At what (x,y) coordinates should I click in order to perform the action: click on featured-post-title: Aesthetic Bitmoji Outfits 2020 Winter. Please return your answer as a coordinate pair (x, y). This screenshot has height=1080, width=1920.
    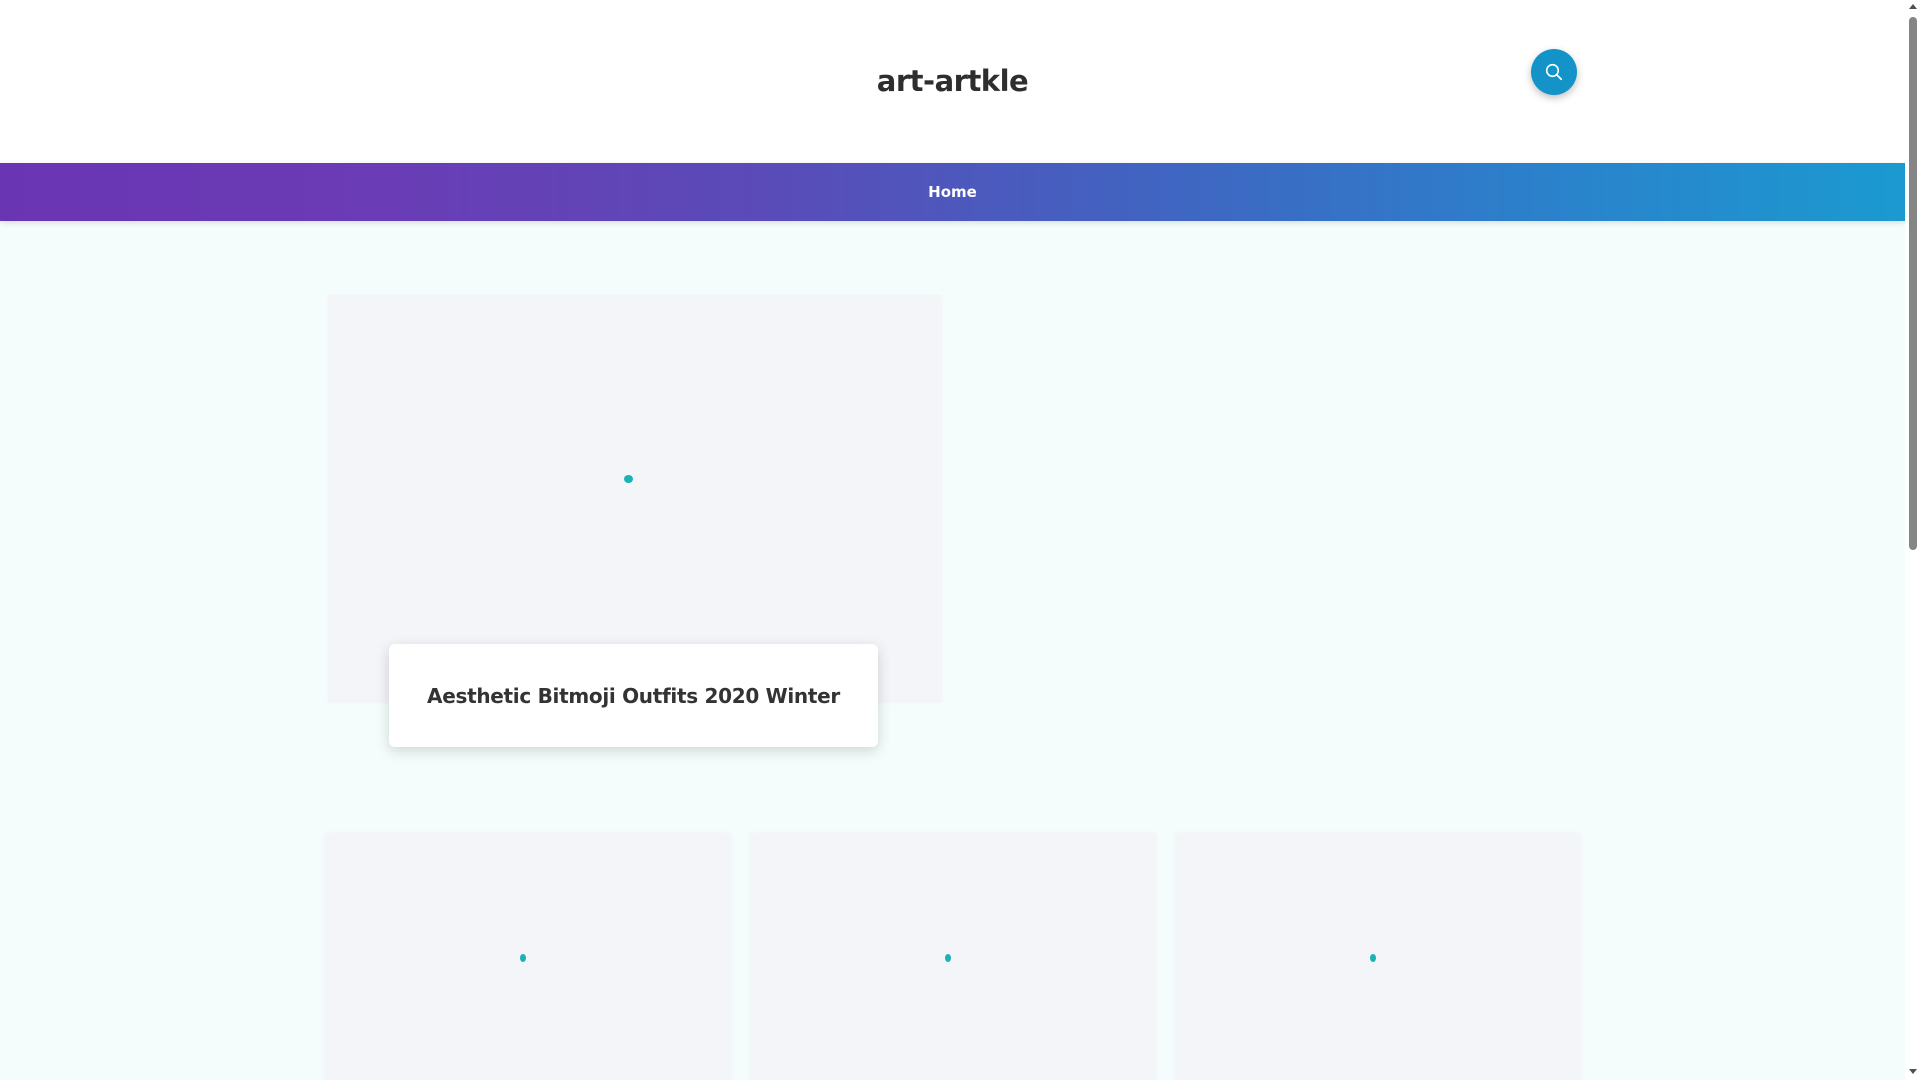
    Looking at the image, I should click on (633, 696).